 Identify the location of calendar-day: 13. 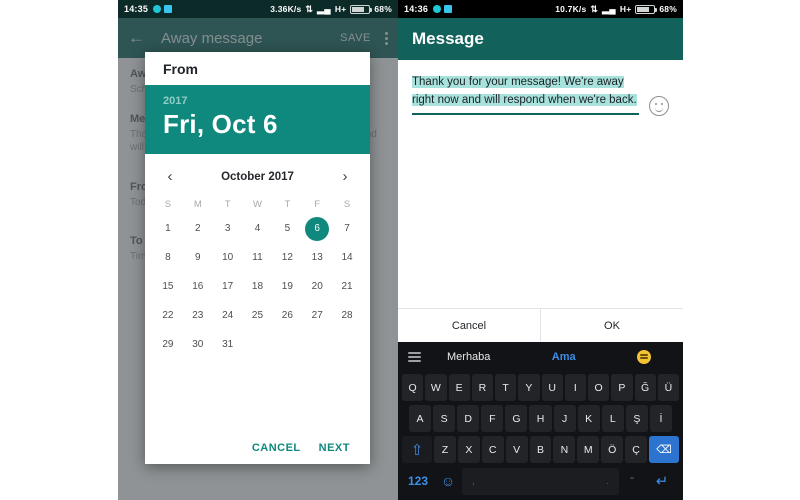
(317, 257).